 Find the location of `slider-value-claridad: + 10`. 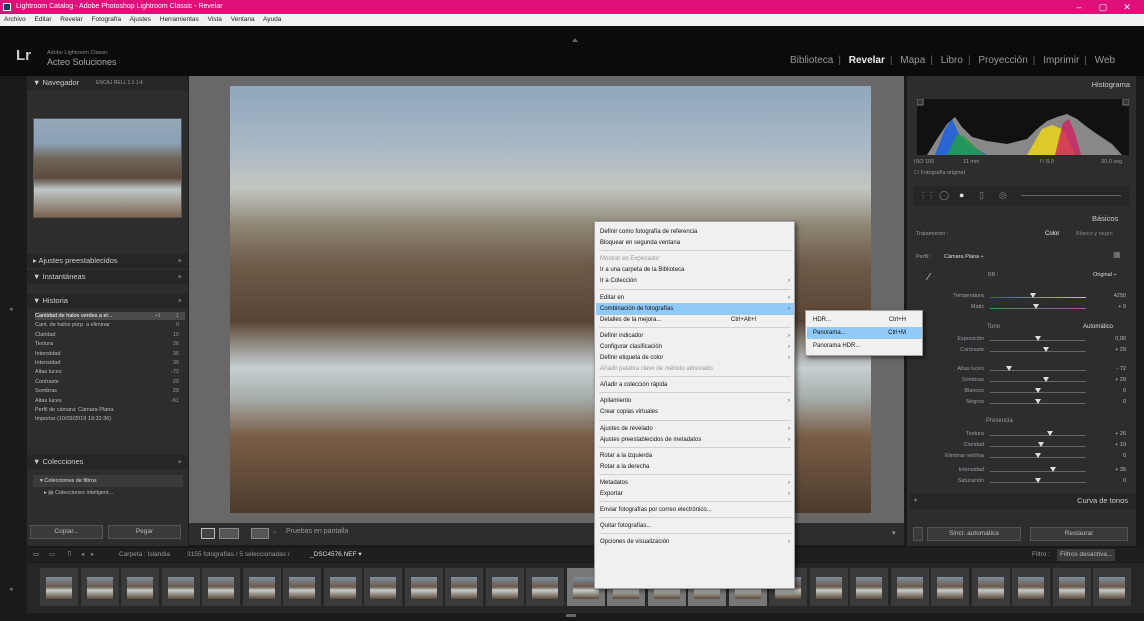

slider-value-claridad: + 10 is located at coordinates (1115, 445).